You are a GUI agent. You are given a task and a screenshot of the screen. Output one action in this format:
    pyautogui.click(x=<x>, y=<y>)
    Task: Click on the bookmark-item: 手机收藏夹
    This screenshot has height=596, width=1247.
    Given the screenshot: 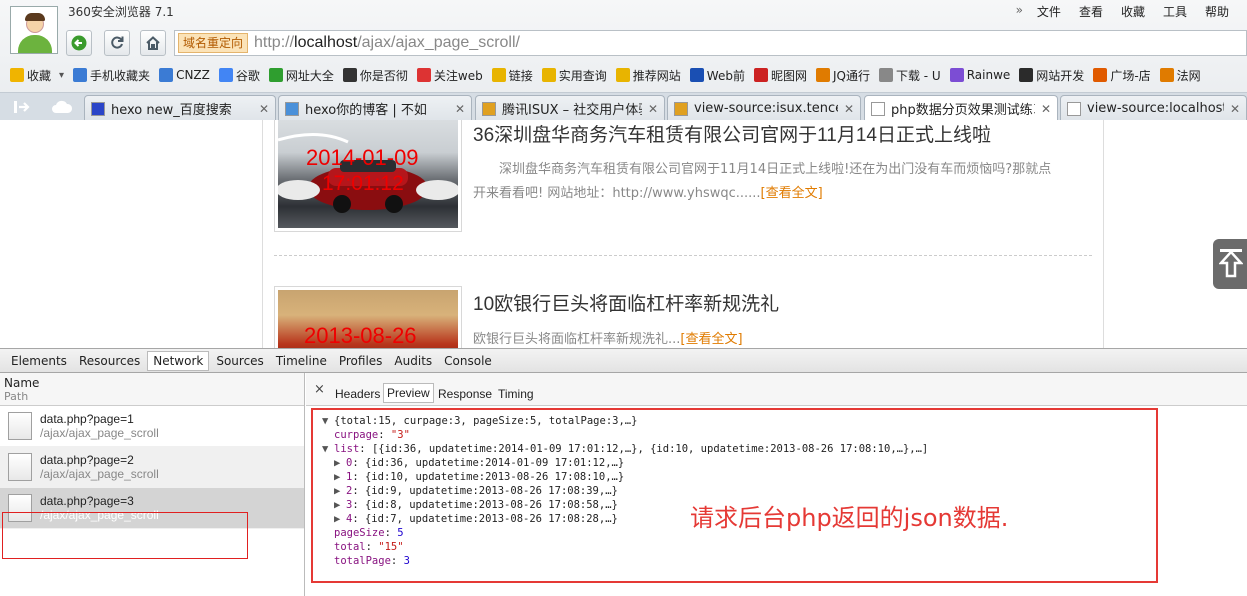 What is the action you would take?
    pyautogui.click(x=111, y=75)
    